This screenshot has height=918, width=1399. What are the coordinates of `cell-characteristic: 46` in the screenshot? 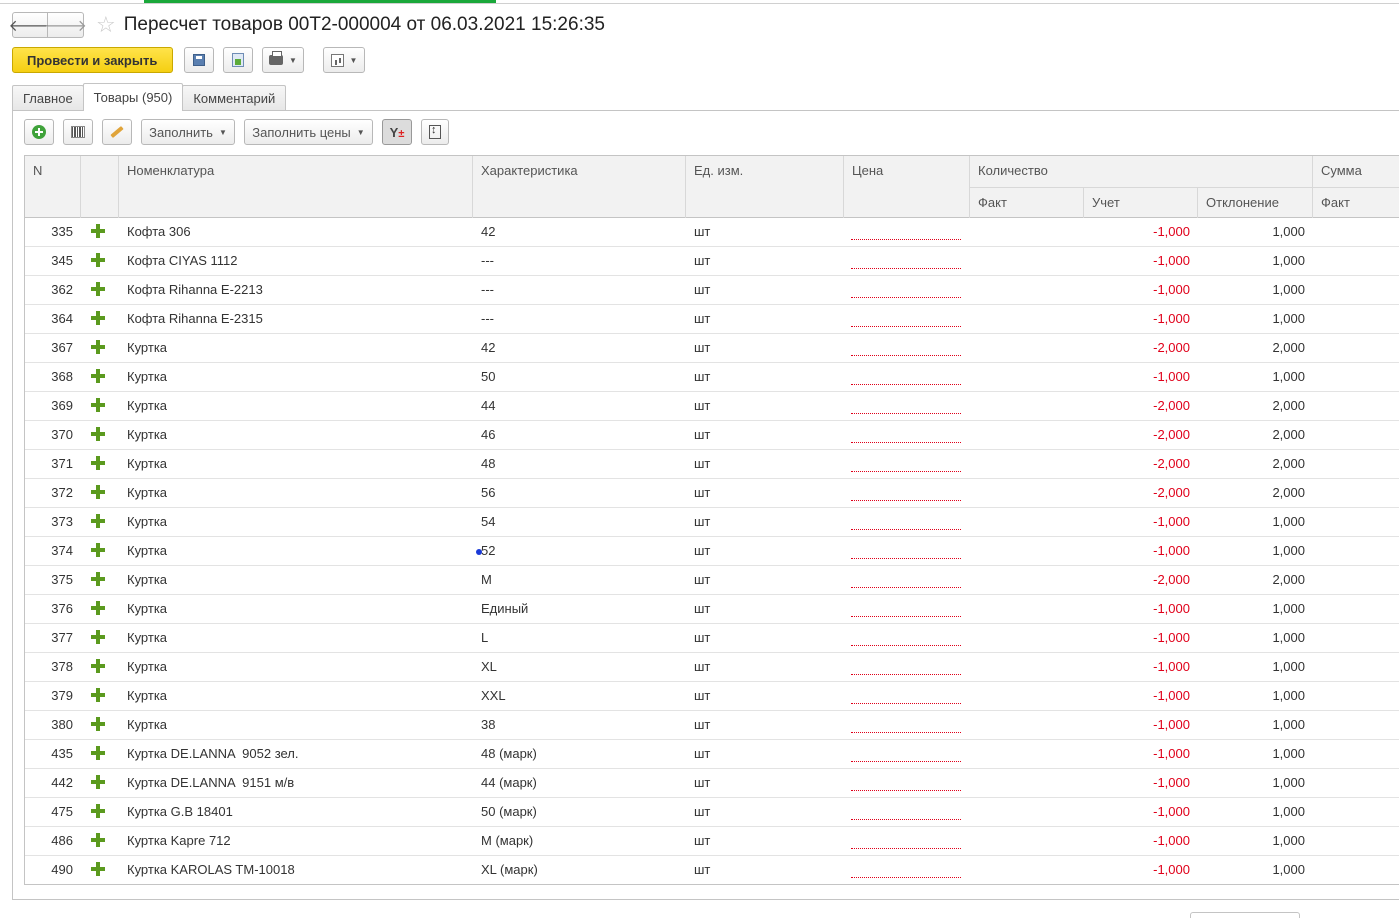 It's located at (581, 435).